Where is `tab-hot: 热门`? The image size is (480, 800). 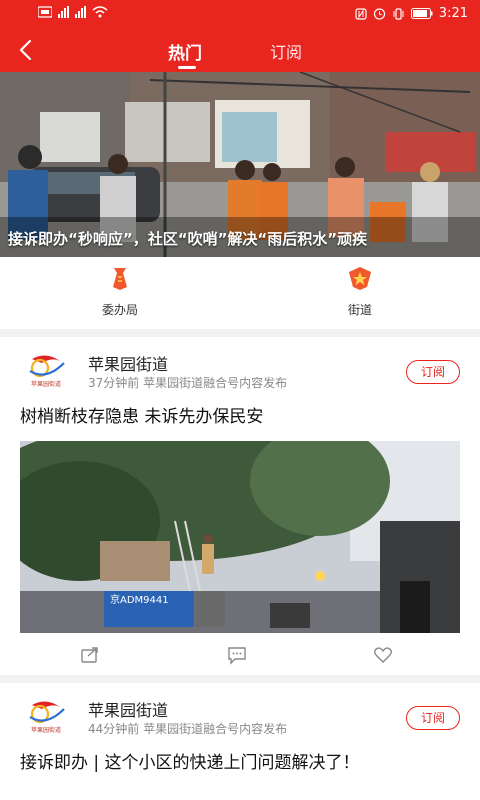 tab-hot: 热门 is located at coordinates (185, 51).